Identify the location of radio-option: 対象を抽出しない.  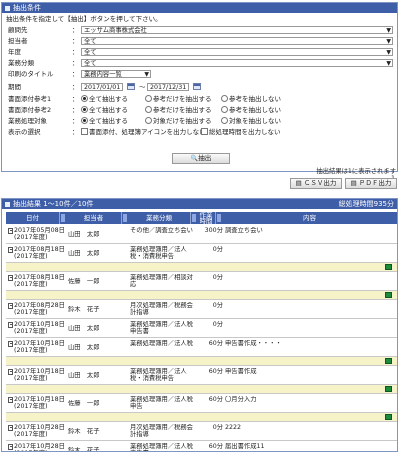
(251, 121).